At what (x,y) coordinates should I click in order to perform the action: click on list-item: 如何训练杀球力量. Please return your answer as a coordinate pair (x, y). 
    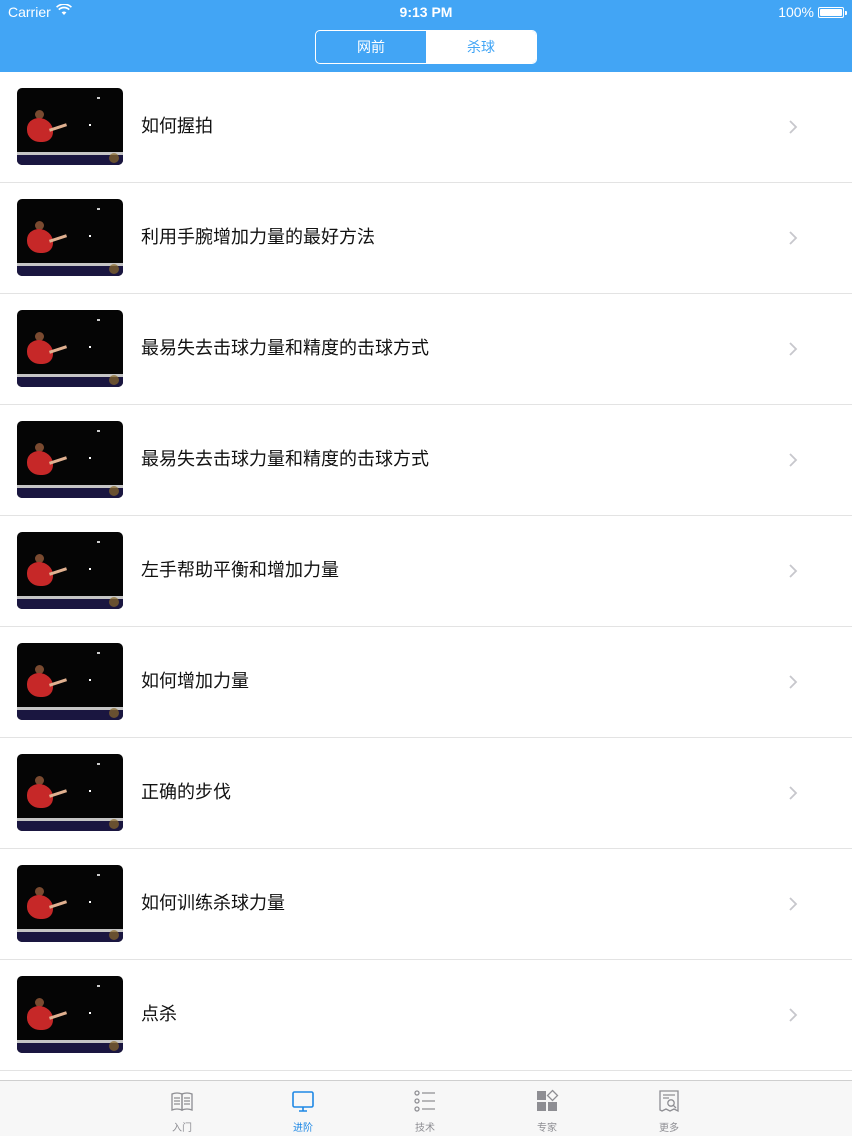
    Looking at the image, I should click on (426, 904).